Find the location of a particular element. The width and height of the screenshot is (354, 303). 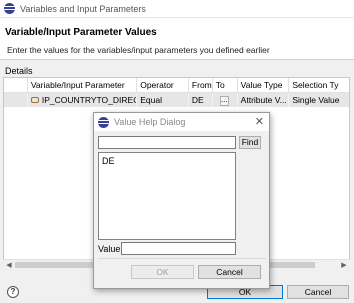

values-list: DE is located at coordinates (167, 196).